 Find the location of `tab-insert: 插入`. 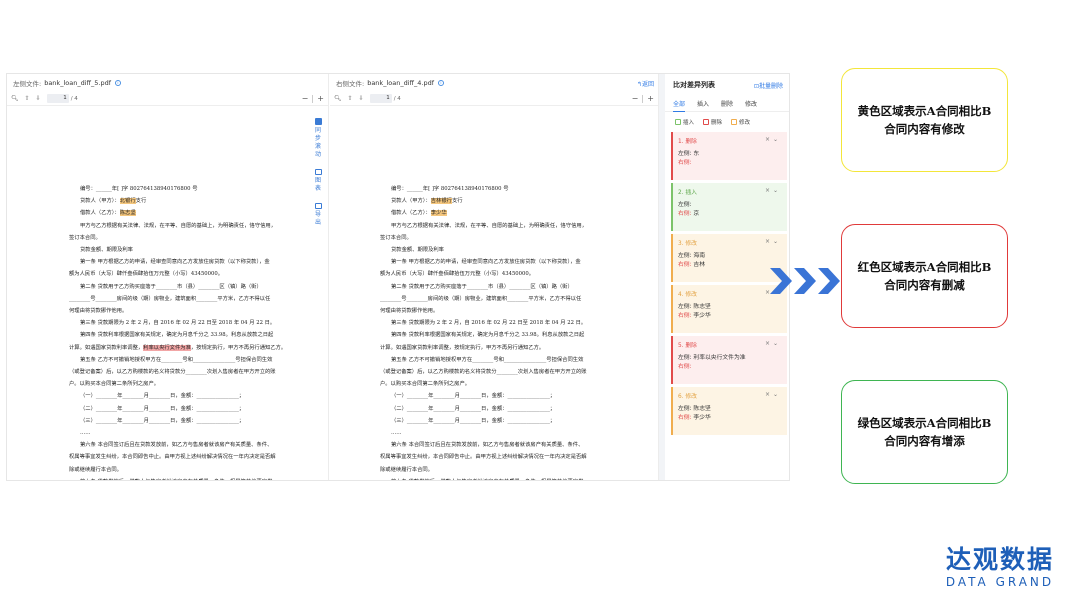

tab-insert: 插入 is located at coordinates (703, 103).